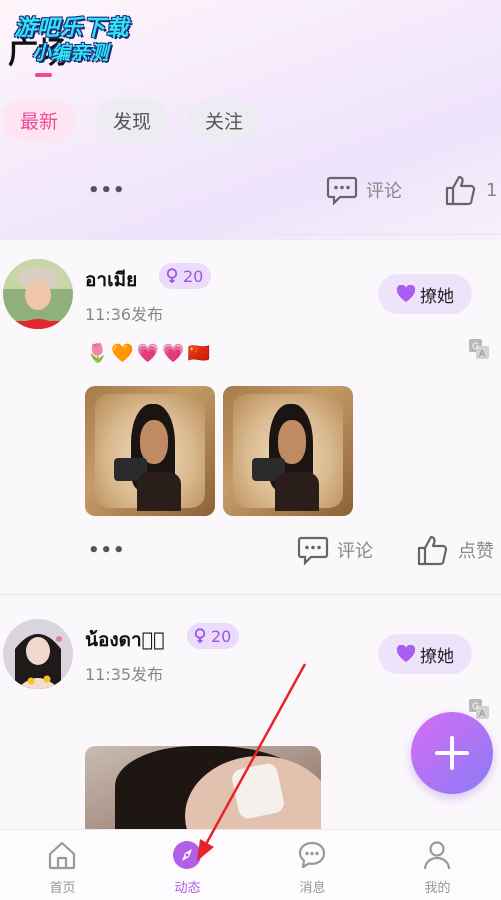 The height and width of the screenshot is (900, 501). I want to click on post-actions: ••• 评论 点赞, so click(250, 550).